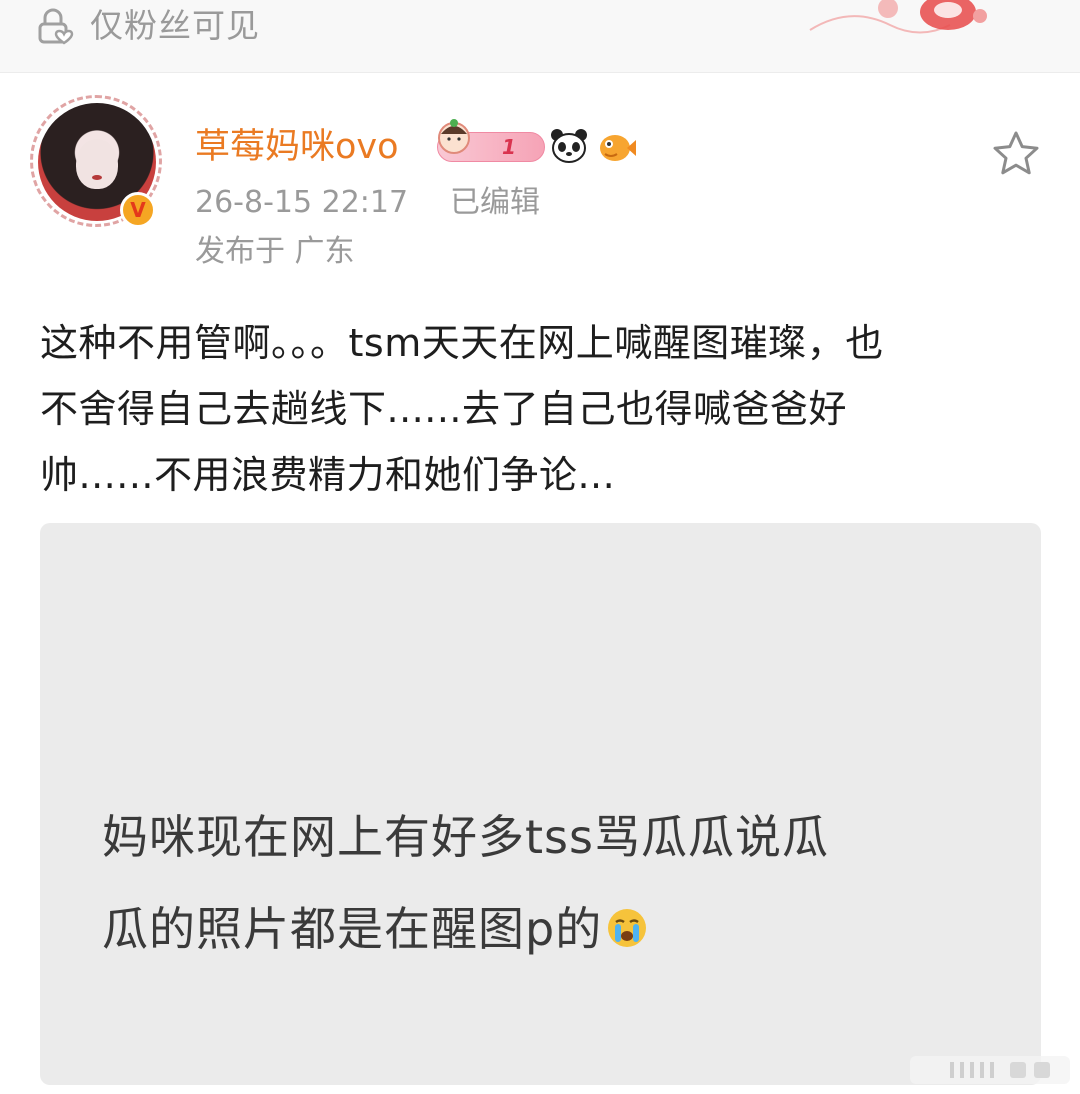 The width and height of the screenshot is (1080, 1094). Describe the element at coordinates (138, 210) in the screenshot. I see `verified-v-badge-icon: V` at that location.